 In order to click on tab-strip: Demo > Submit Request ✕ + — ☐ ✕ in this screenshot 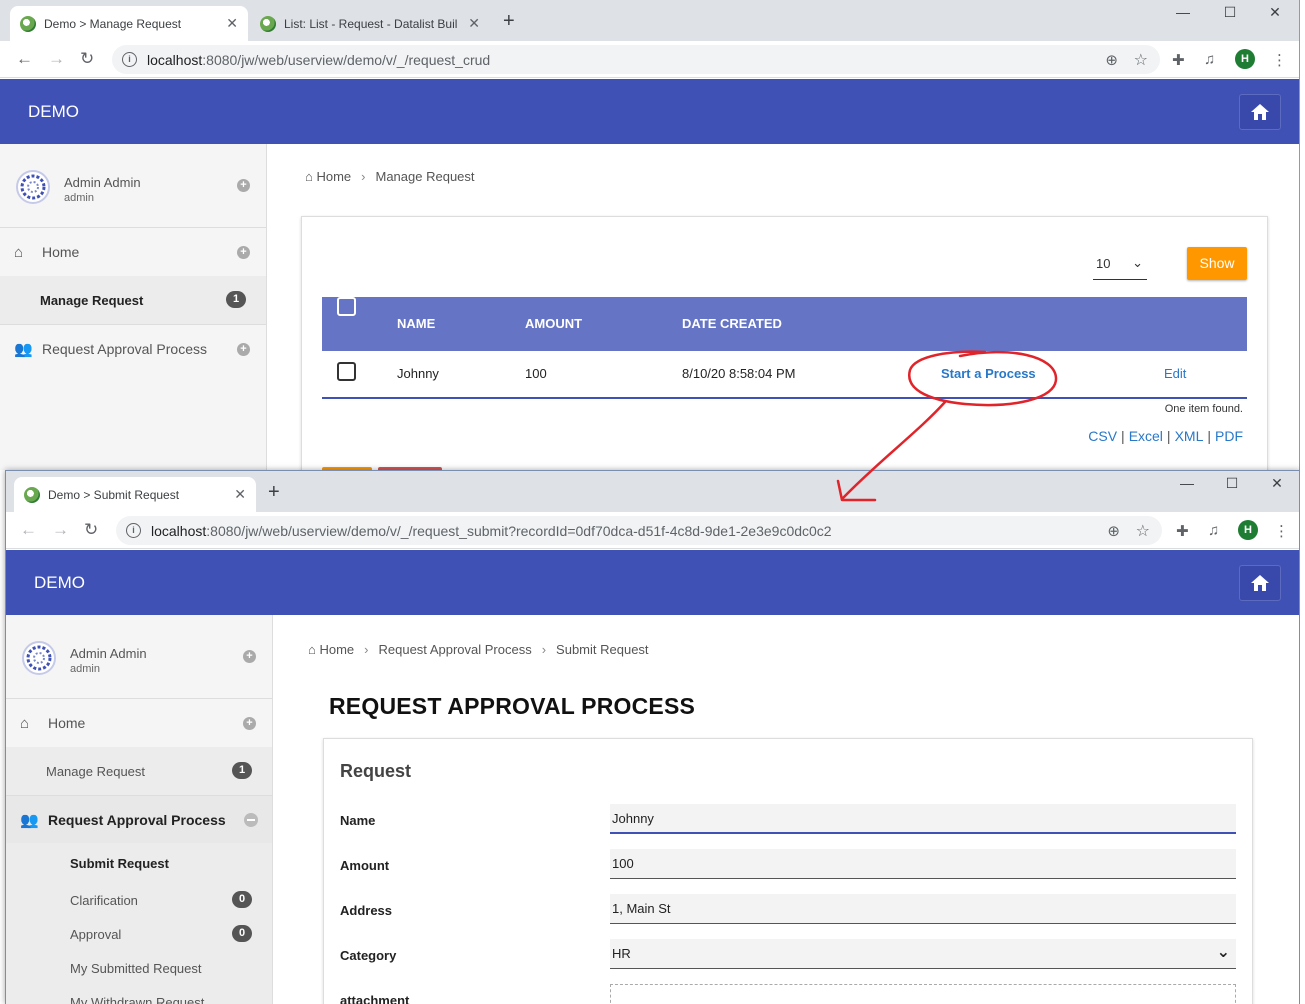, I will do `click(652, 491)`.